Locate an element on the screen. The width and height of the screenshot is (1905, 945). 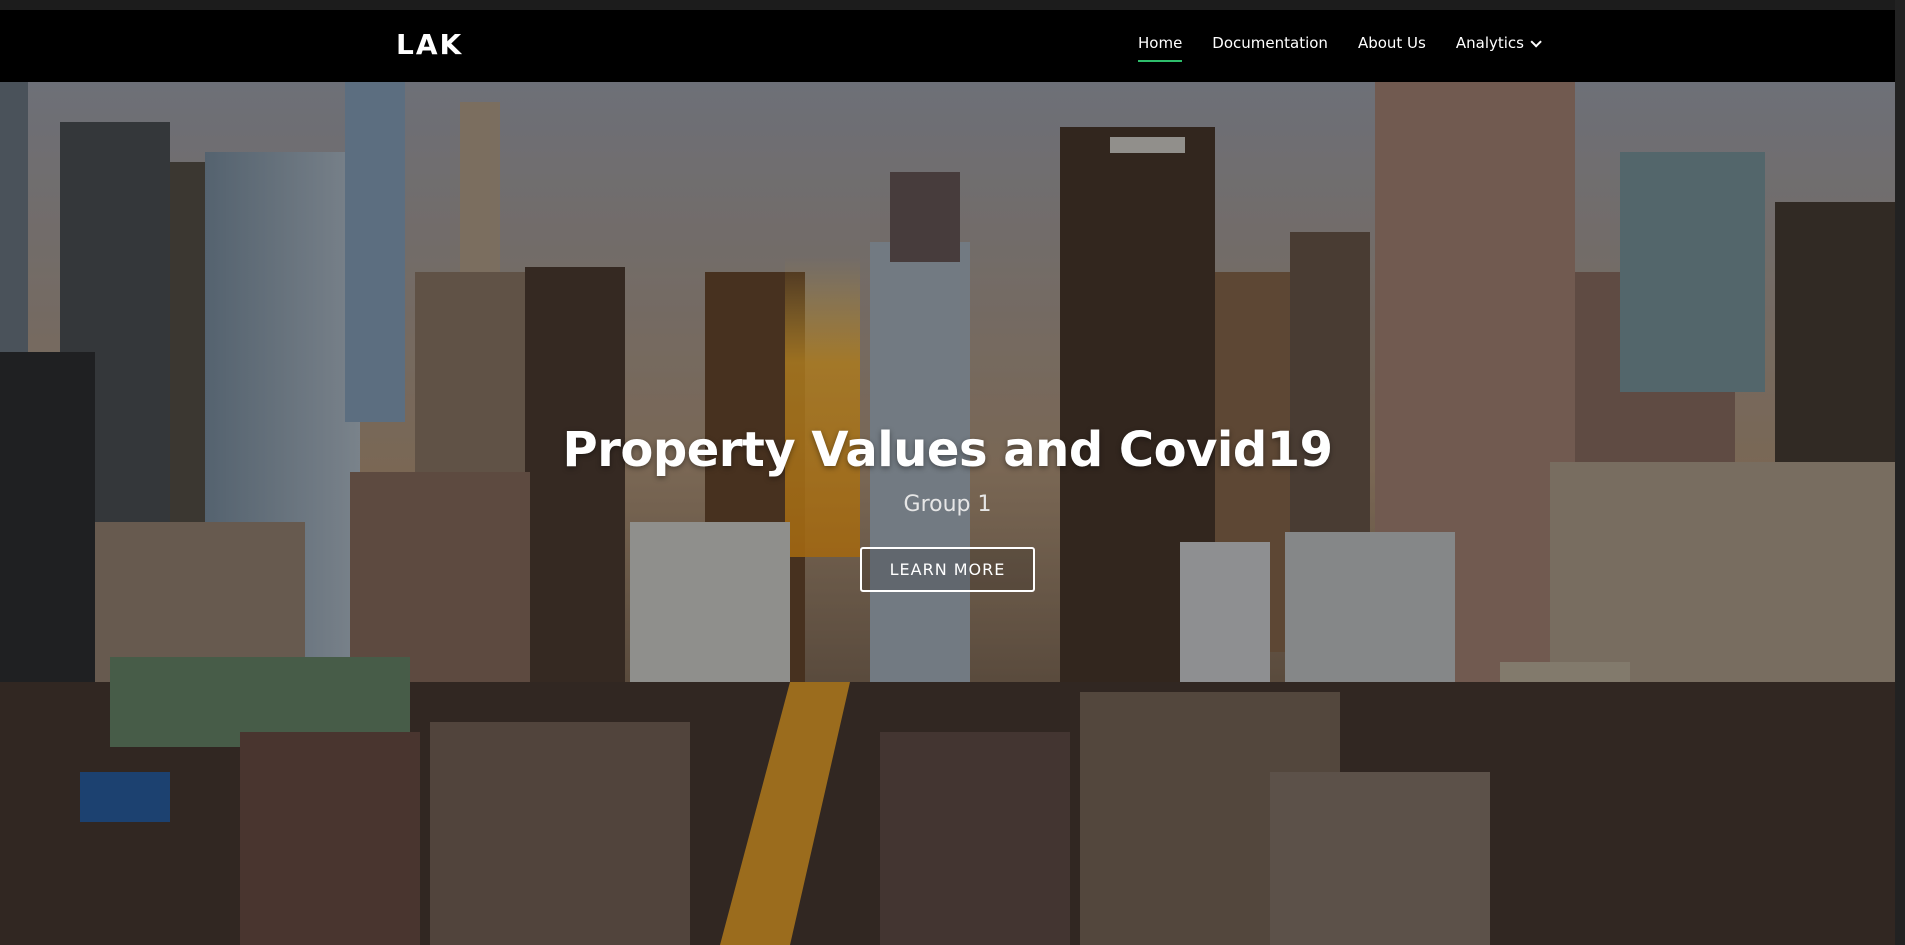
brand-logo: LAK is located at coordinates (429, 44).